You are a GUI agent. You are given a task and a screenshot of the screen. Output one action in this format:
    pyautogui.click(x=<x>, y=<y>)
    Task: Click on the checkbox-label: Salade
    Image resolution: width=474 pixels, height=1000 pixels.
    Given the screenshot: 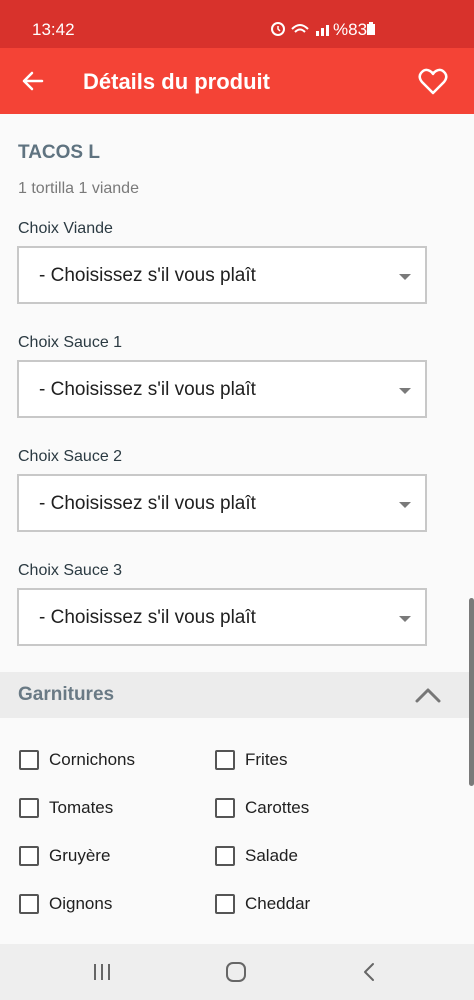 What is the action you would take?
    pyautogui.click(x=271, y=855)
    